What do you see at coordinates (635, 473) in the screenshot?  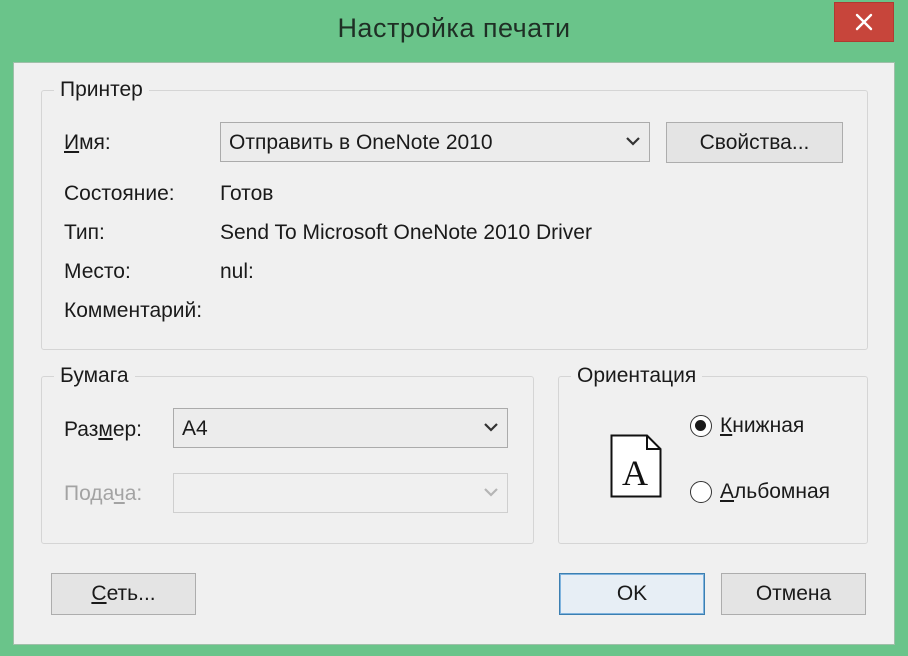 I see `page-preview-letter: A` at bounding box center [635, 473].